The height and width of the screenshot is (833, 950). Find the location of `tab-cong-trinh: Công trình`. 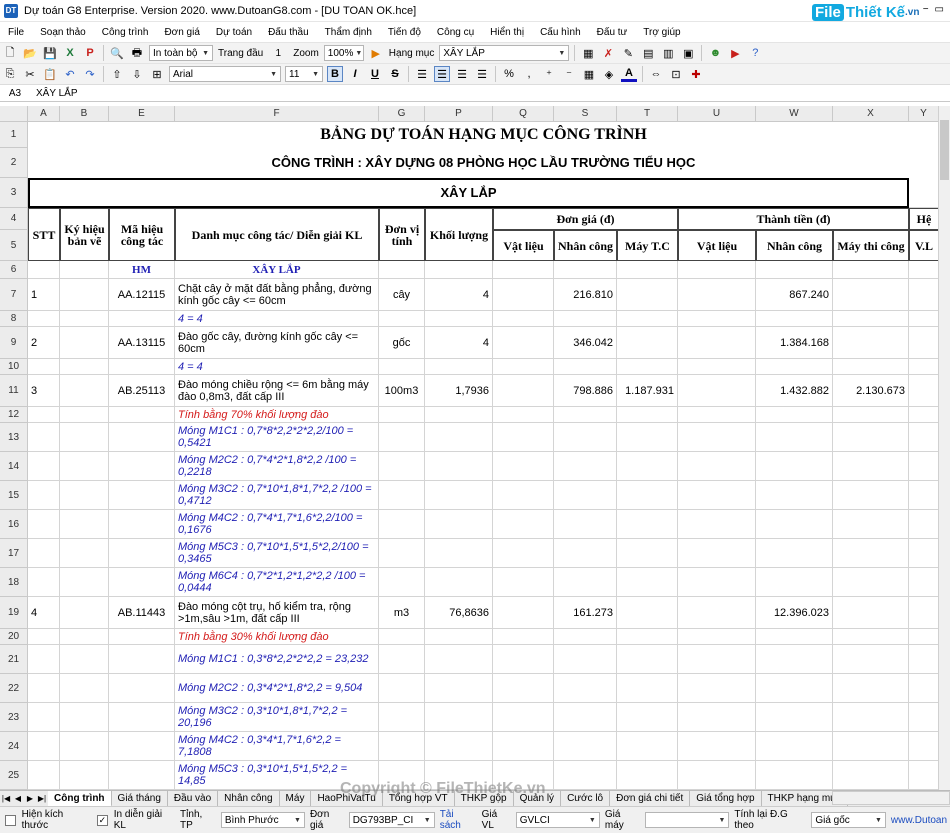

tab-cong-trinh: Công trình is located at coordinates (80, 798).